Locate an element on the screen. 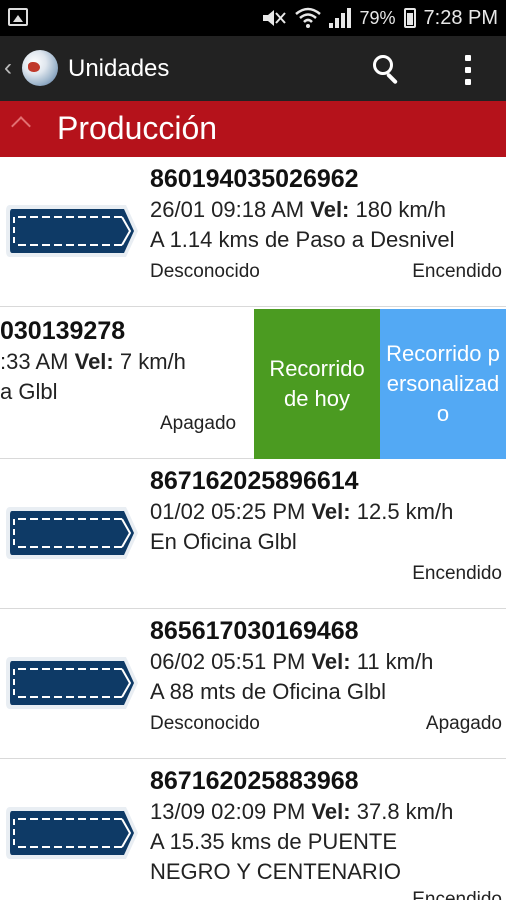 This screenshot has width=506, height=900. search-button is located at coordinates (387, 69).